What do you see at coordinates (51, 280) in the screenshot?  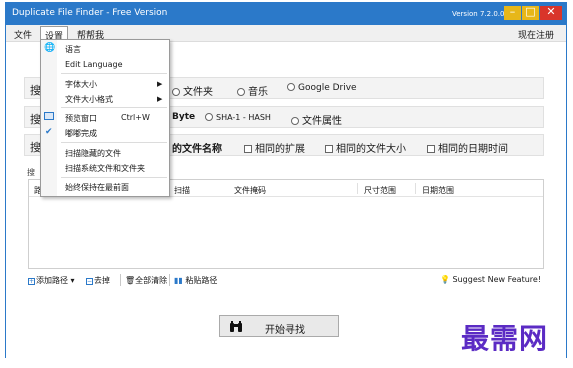 I see `add-path-button: + 添加路径 ▾` at bounding box center [51, 280].